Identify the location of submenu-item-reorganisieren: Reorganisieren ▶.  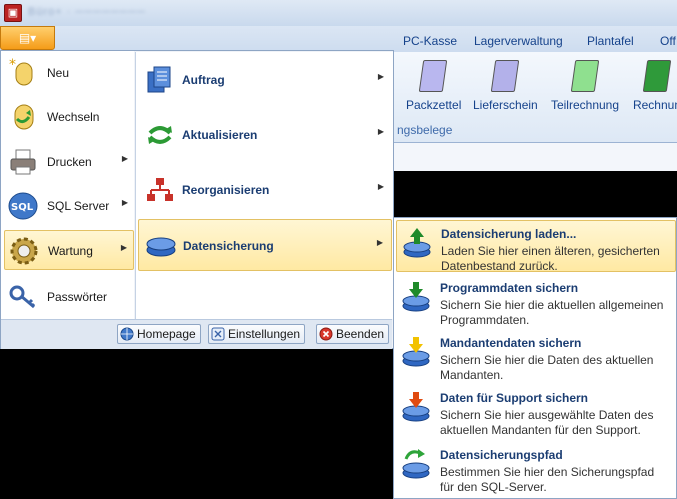
(265, 190).